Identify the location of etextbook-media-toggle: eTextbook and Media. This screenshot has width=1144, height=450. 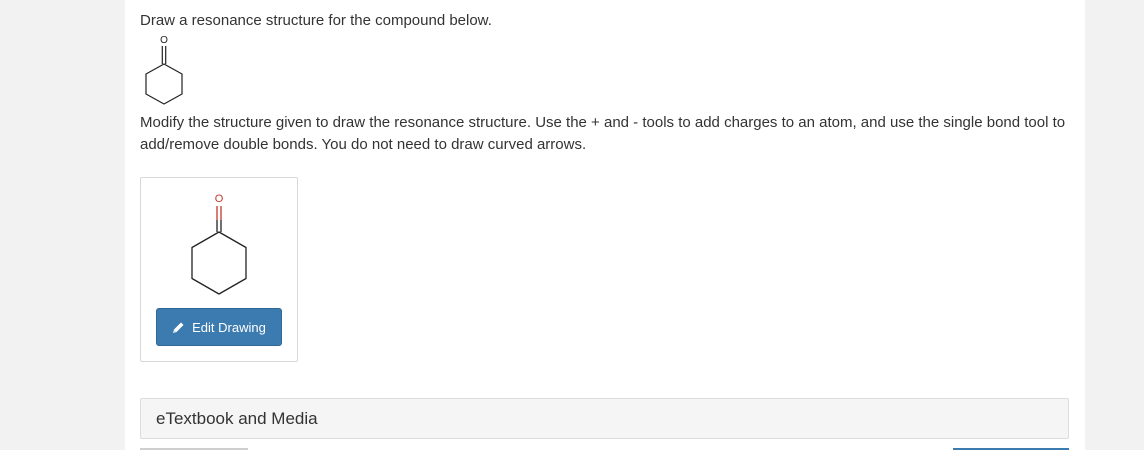
(604, 418).